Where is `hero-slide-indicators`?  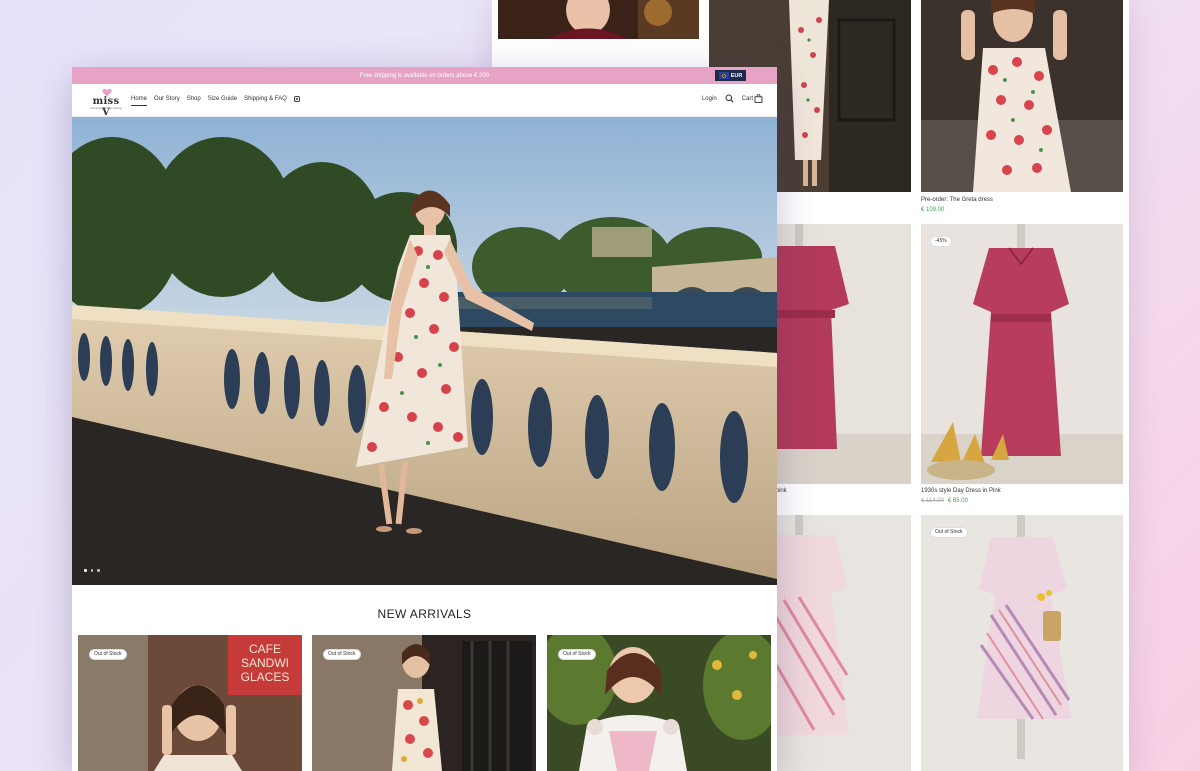
hero-slide-indicators is located at coordinates (92, 570).